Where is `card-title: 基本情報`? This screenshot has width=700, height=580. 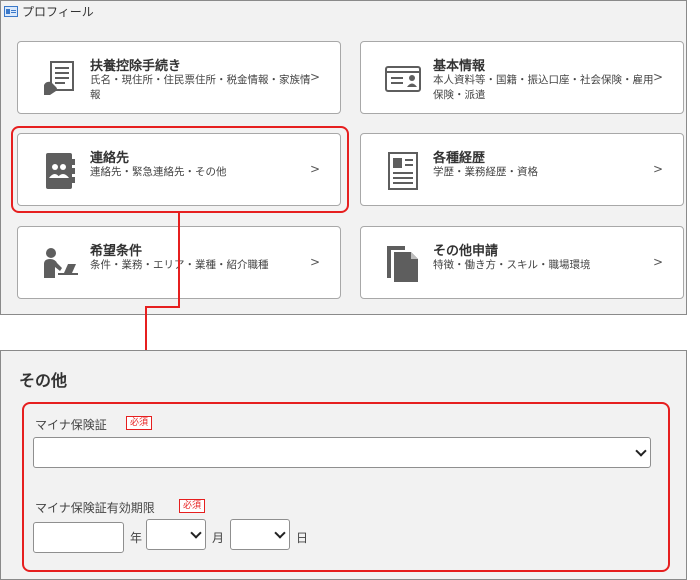 card-title: 基本情報 is located at coordinates (459, 66).